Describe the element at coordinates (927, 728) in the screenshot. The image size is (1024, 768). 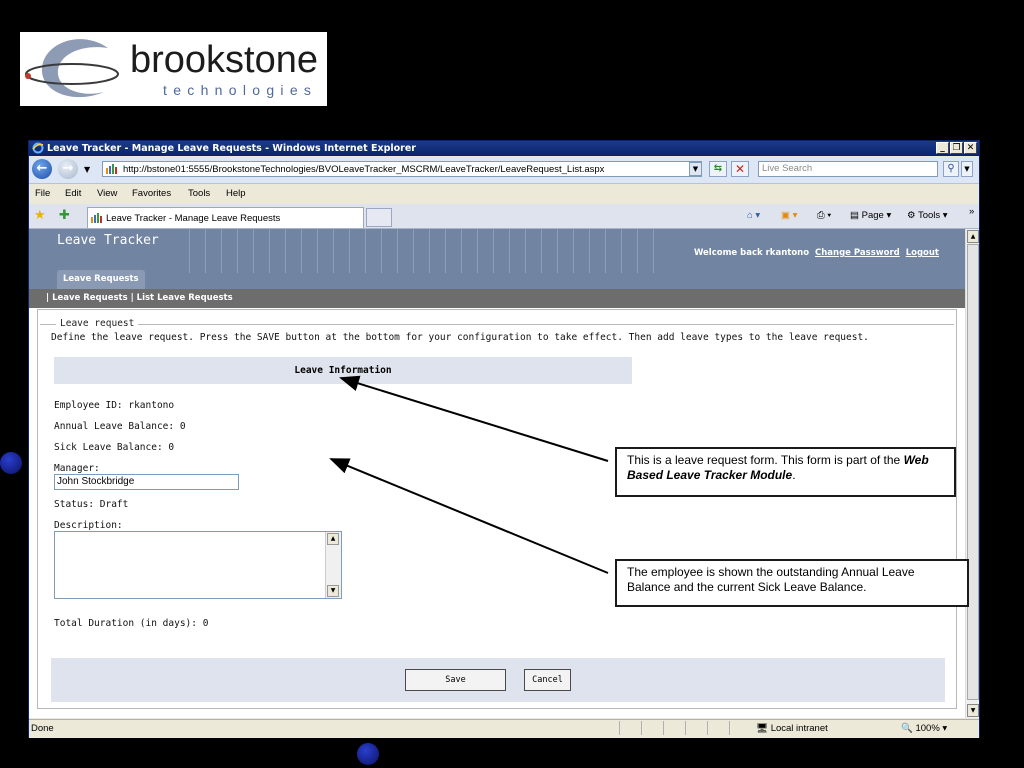
I see `zoom-label: 100%` at that location.